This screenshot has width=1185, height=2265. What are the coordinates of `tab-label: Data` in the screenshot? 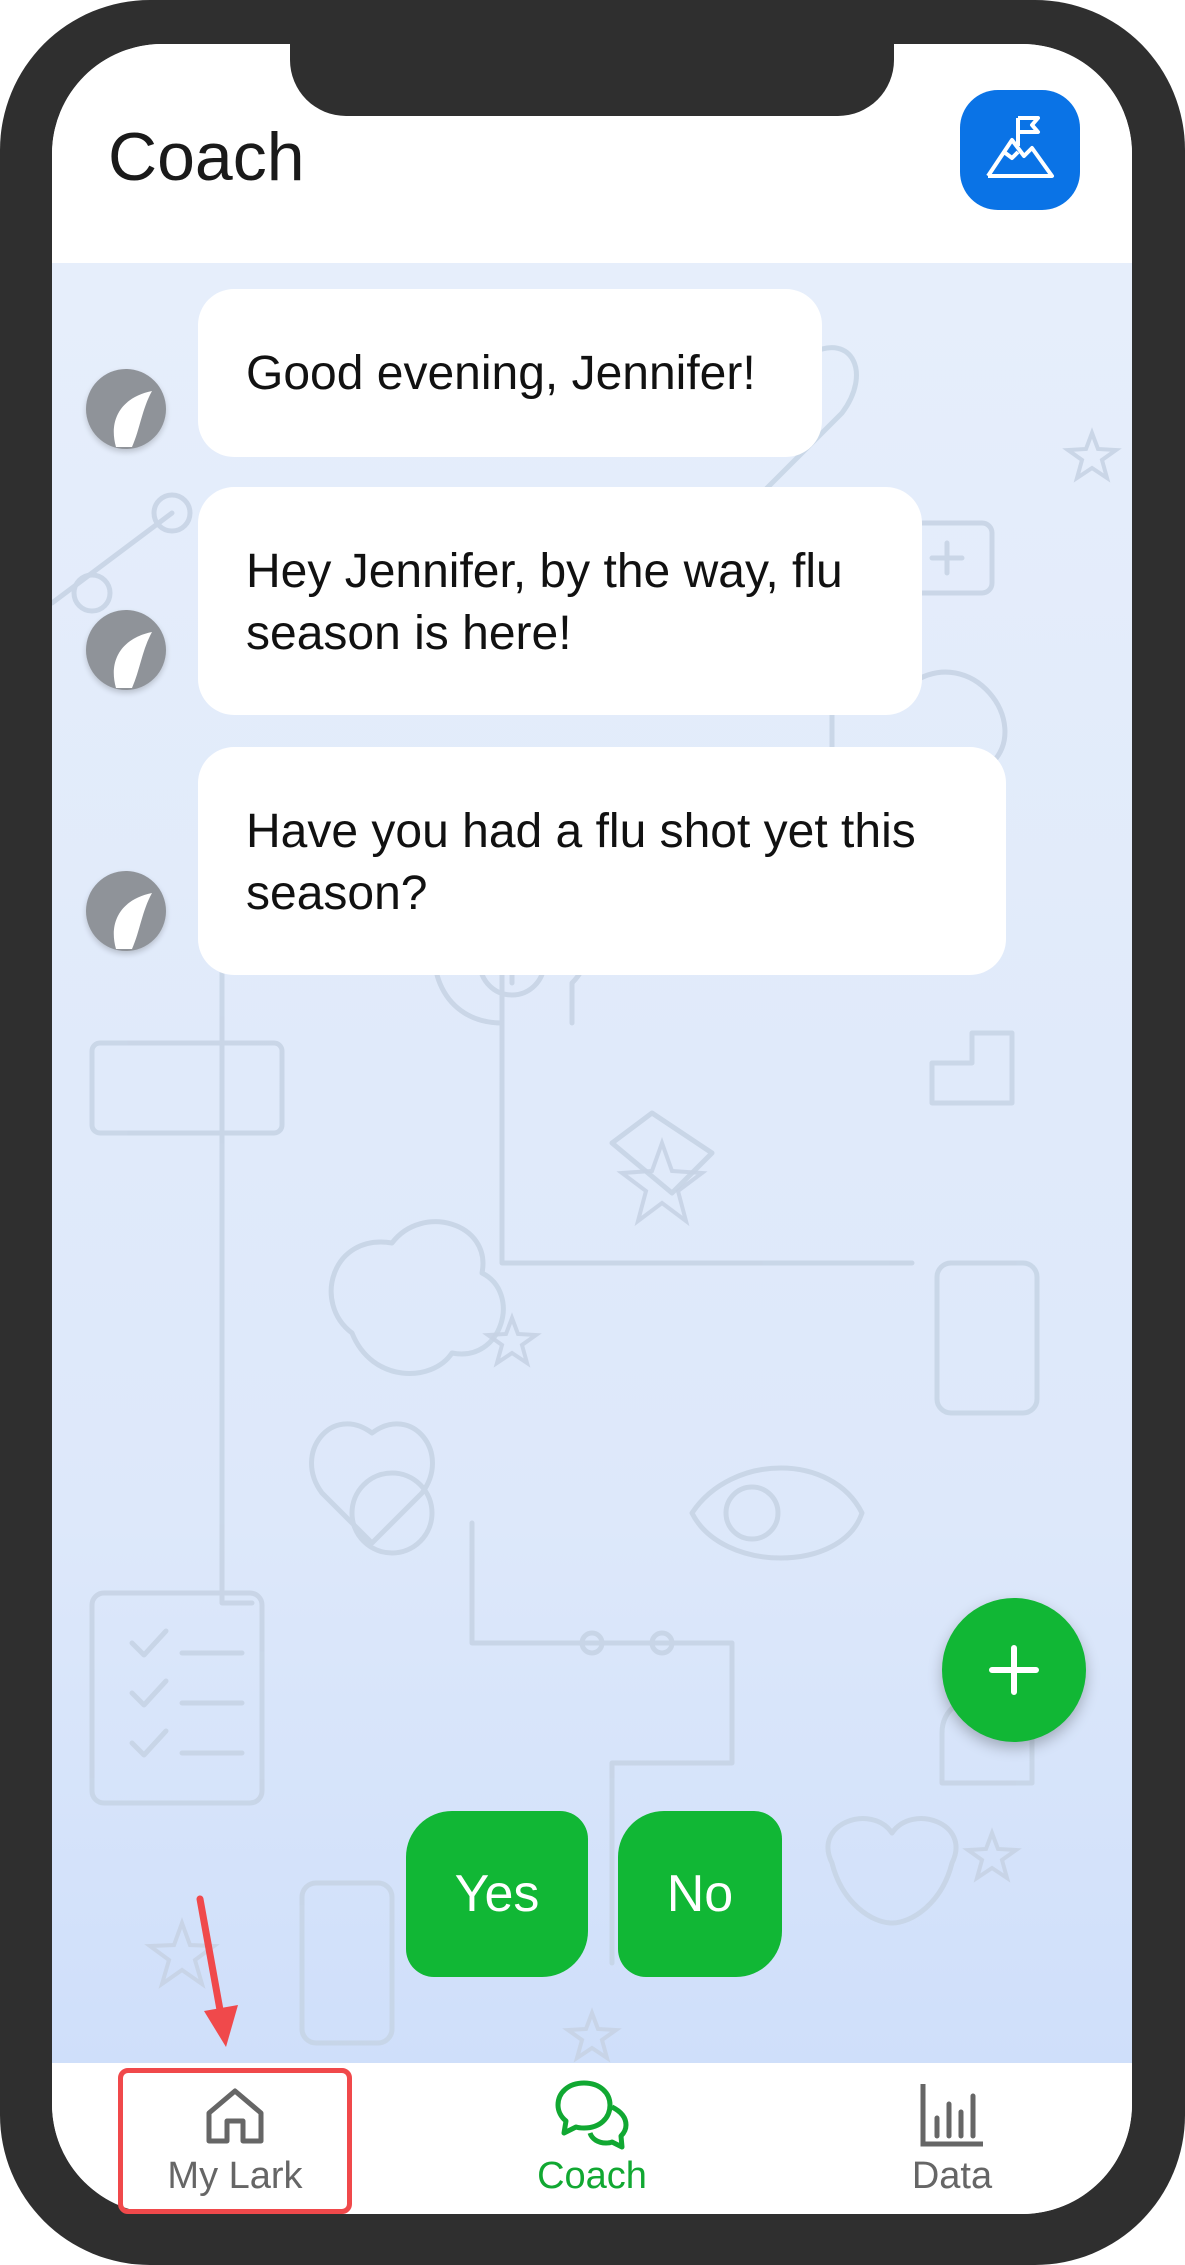 It's located at (952, 2176).